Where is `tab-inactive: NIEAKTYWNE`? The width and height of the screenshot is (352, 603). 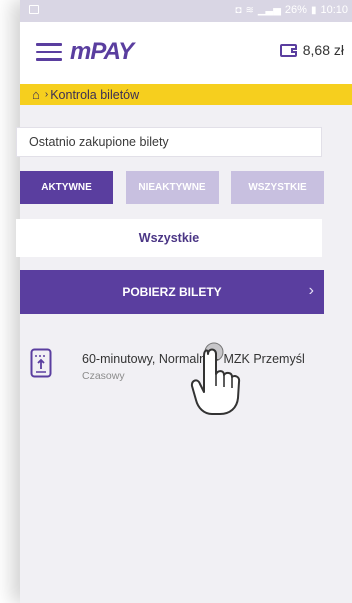
tab-inactive: NIEAKTYWNE is located at coordinates (172, 187).